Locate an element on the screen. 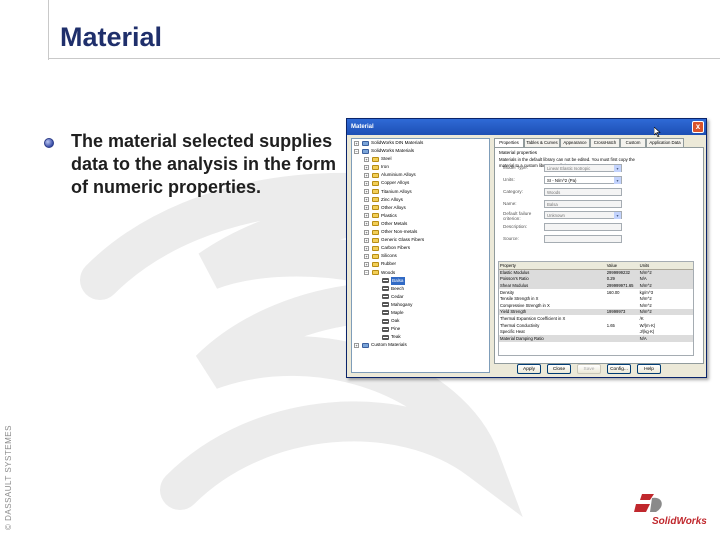 This screenshot has height=540, width=720. table-row: Compressive Strength in X N/m^2 is located at coordinates (596, 305).